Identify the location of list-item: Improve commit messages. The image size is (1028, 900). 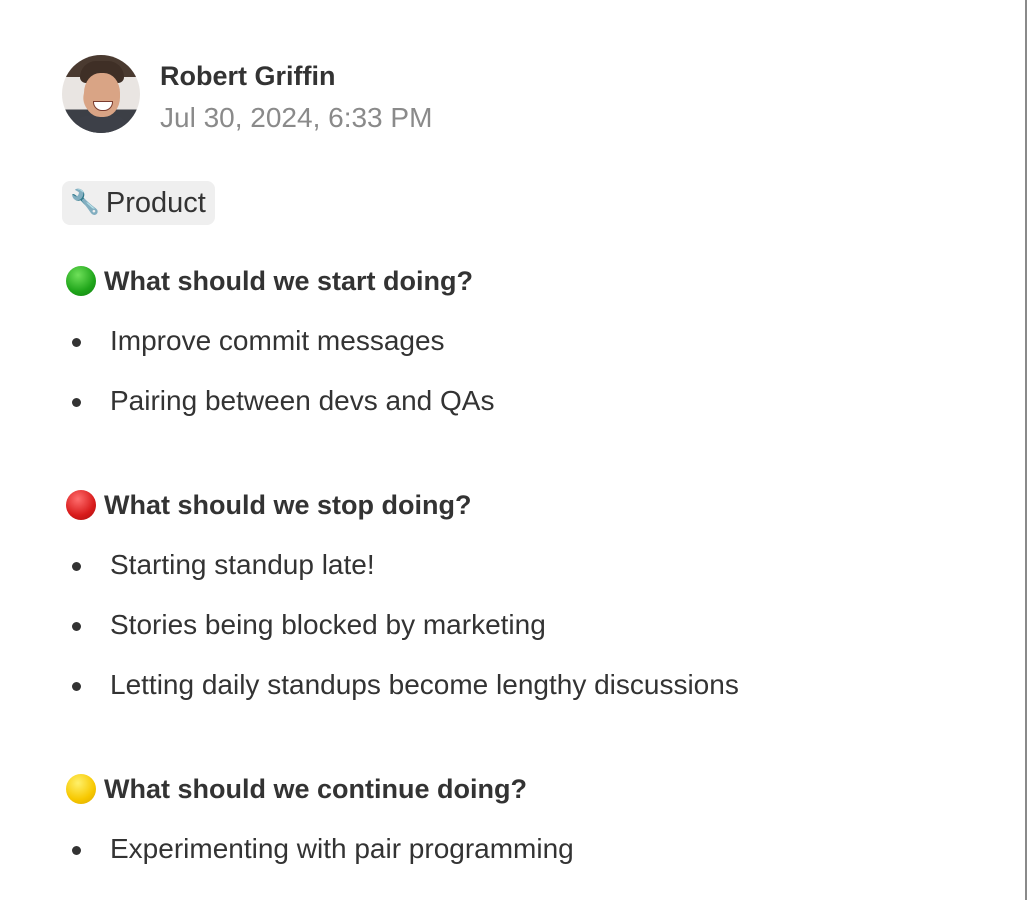
(512, 341).